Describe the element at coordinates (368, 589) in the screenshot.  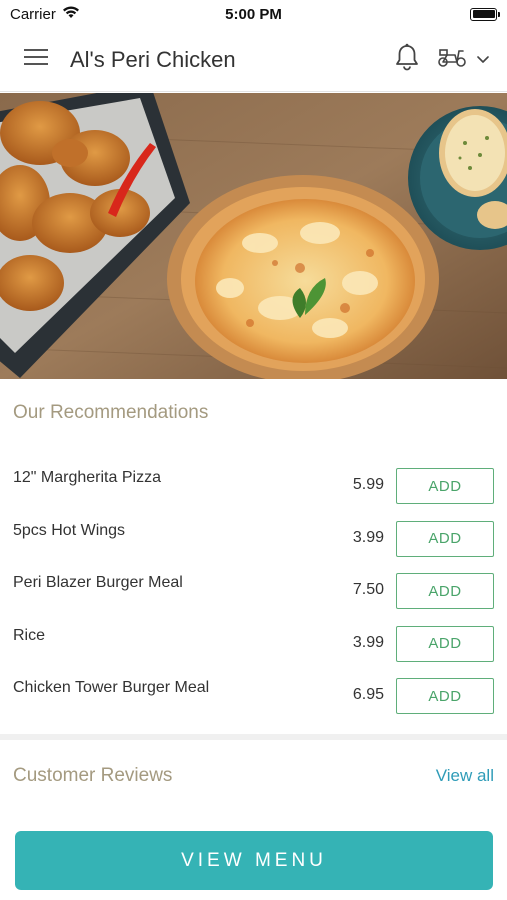
I see `item-price: 7.50` at that location.